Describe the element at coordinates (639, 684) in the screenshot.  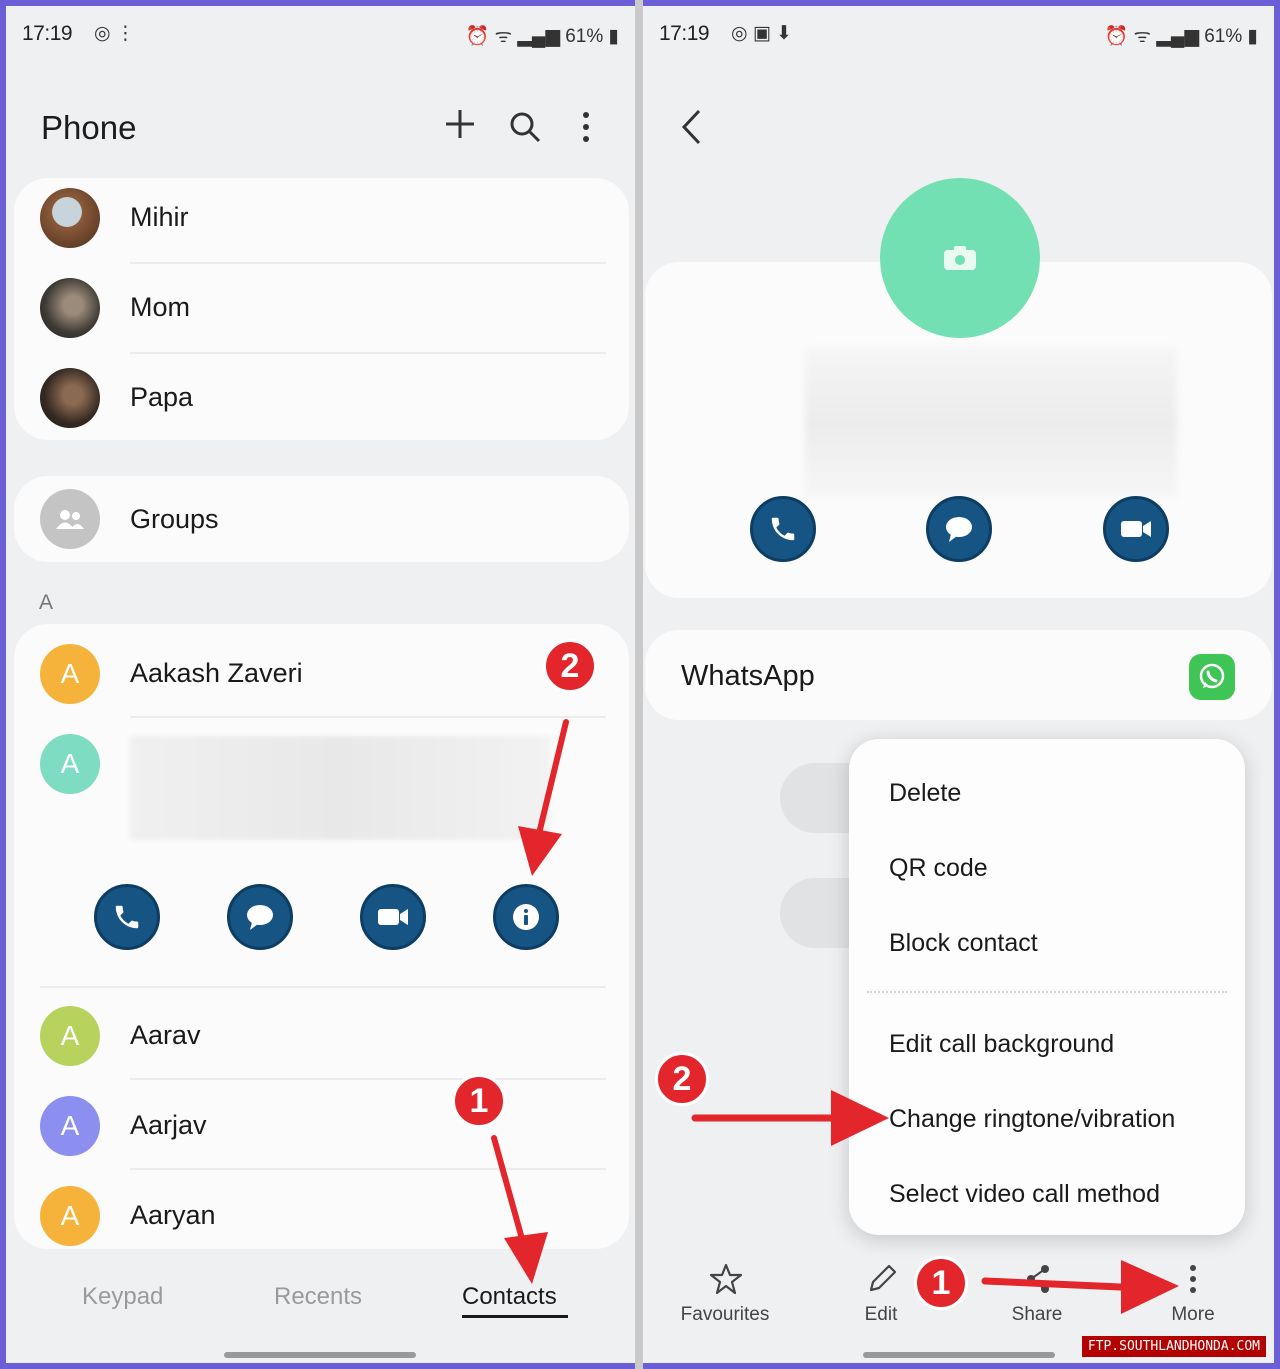
I see `divider` at that location.